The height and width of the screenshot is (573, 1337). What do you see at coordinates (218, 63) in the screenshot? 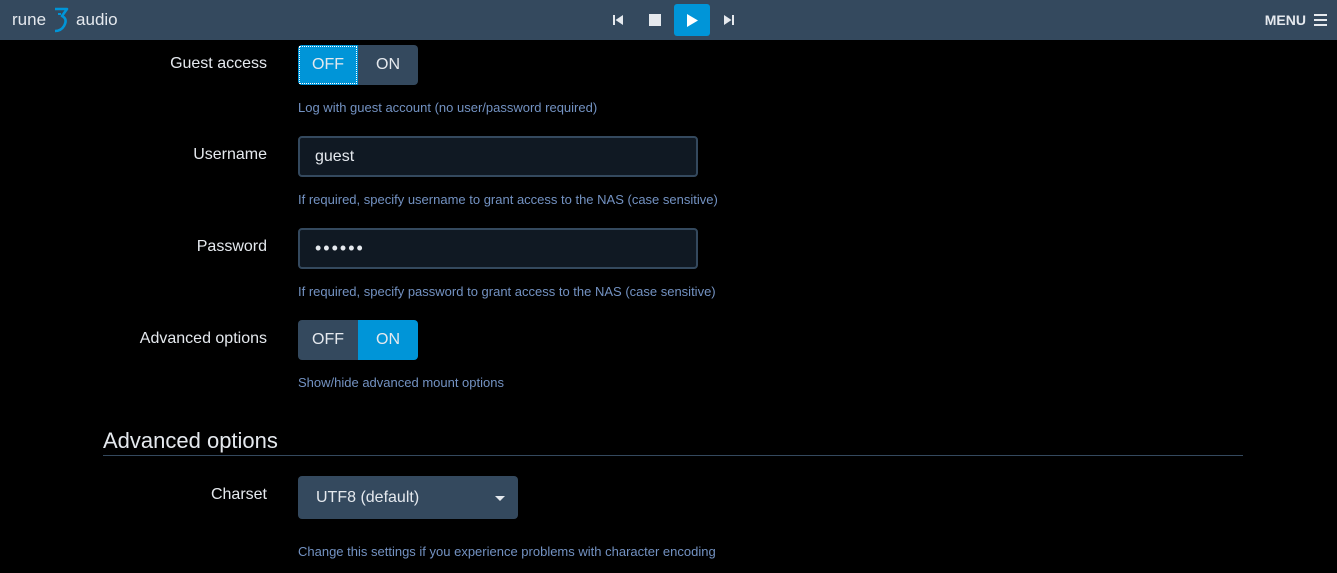
I see `guest-access-label: Guest access` at bounding box center [218, 63].